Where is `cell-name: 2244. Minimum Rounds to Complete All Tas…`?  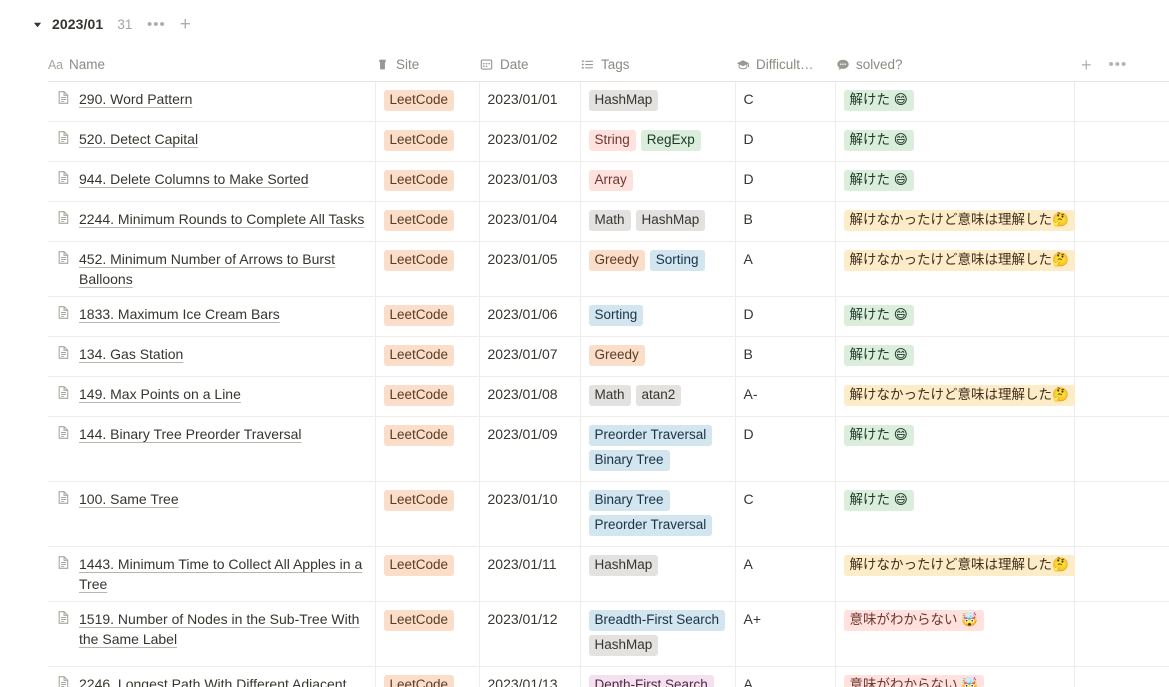 cell-name: 2244. Minimum Rounds to Complete All Tas… is located at coordinates (212, 221).